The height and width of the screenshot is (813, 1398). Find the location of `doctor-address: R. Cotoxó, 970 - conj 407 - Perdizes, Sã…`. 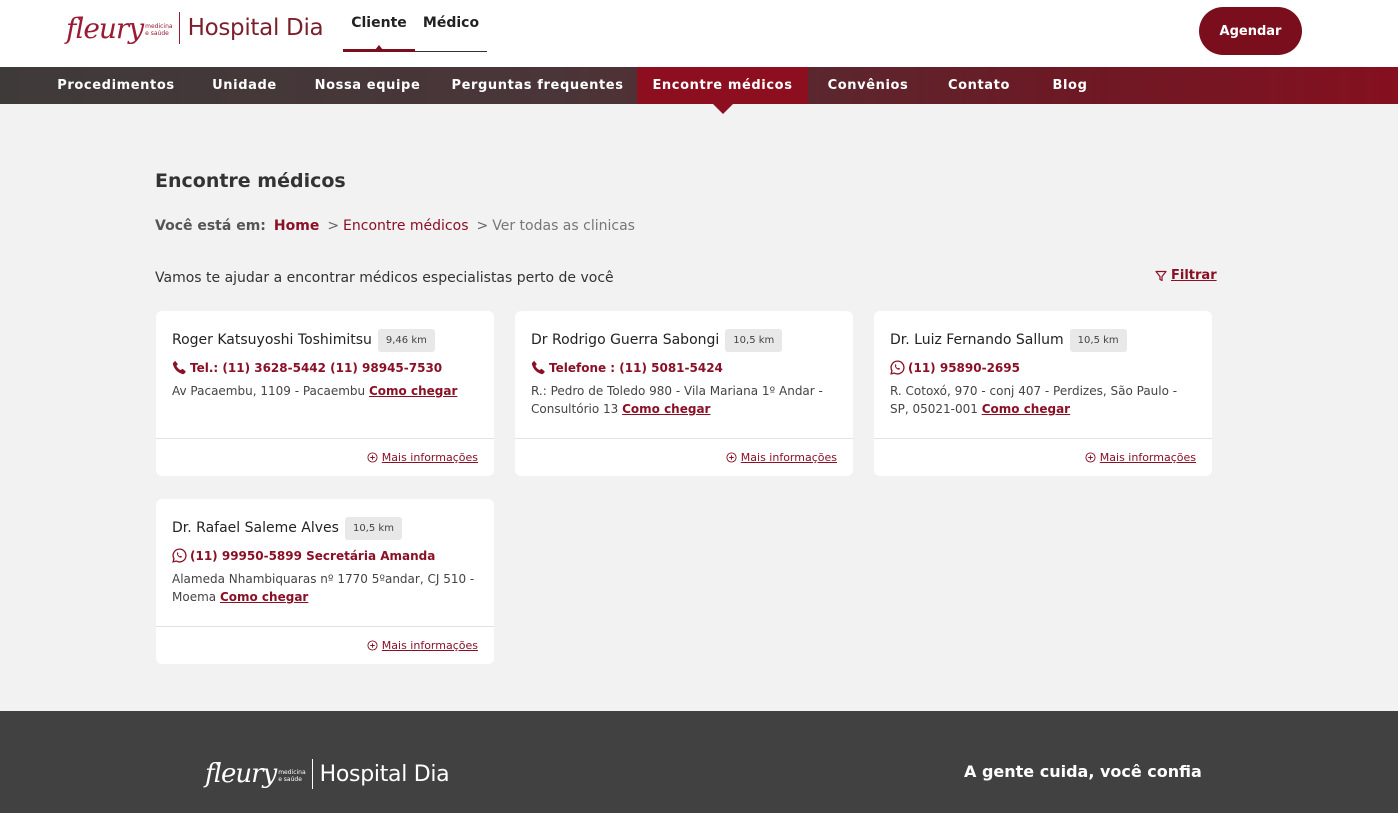

doctor-address: R. Cotoxó, 970 - conj 407 - Perdizes, Sã… is located at coordinates (1043, 400).